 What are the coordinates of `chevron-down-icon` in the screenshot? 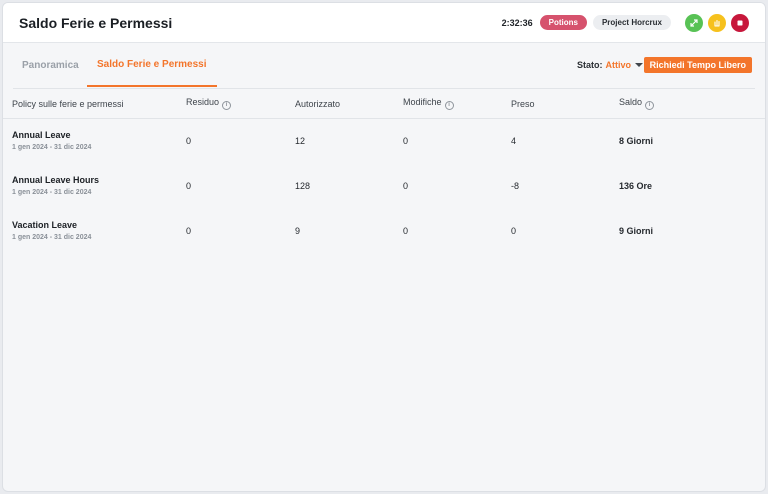 It's located at (639, 65).